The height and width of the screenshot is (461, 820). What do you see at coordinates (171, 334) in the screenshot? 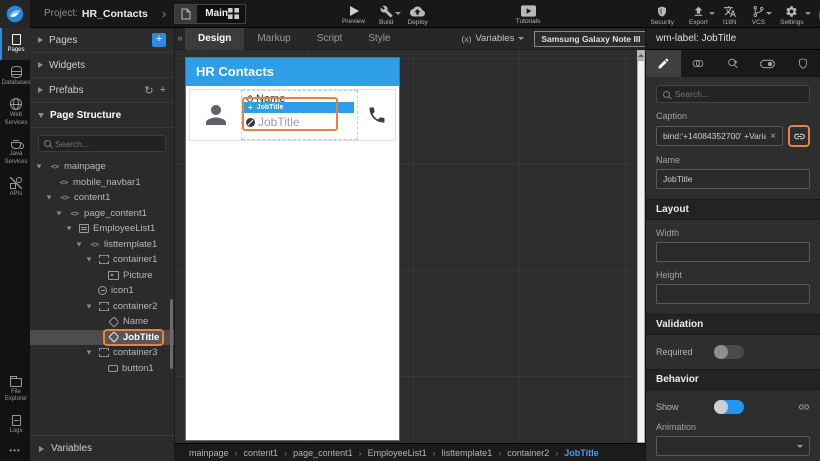
I see `tree-scrollbar` at bounding box center [171, 334].